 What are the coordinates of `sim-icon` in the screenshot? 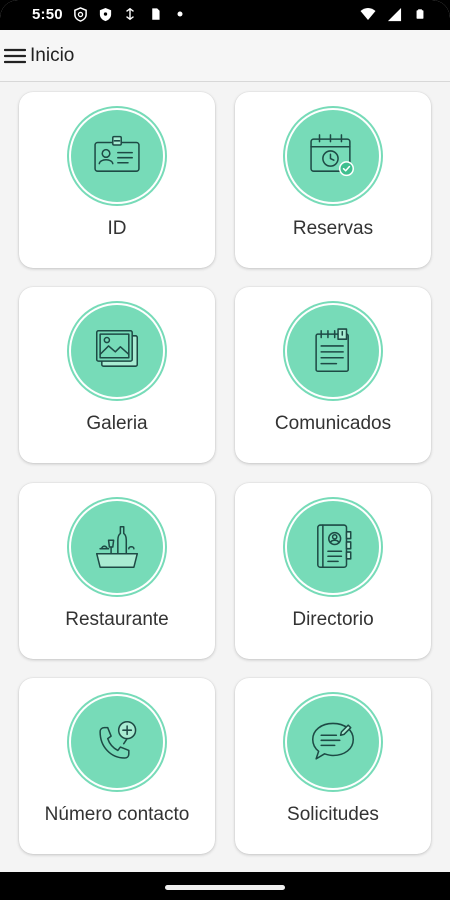 It's located at (155, 14).